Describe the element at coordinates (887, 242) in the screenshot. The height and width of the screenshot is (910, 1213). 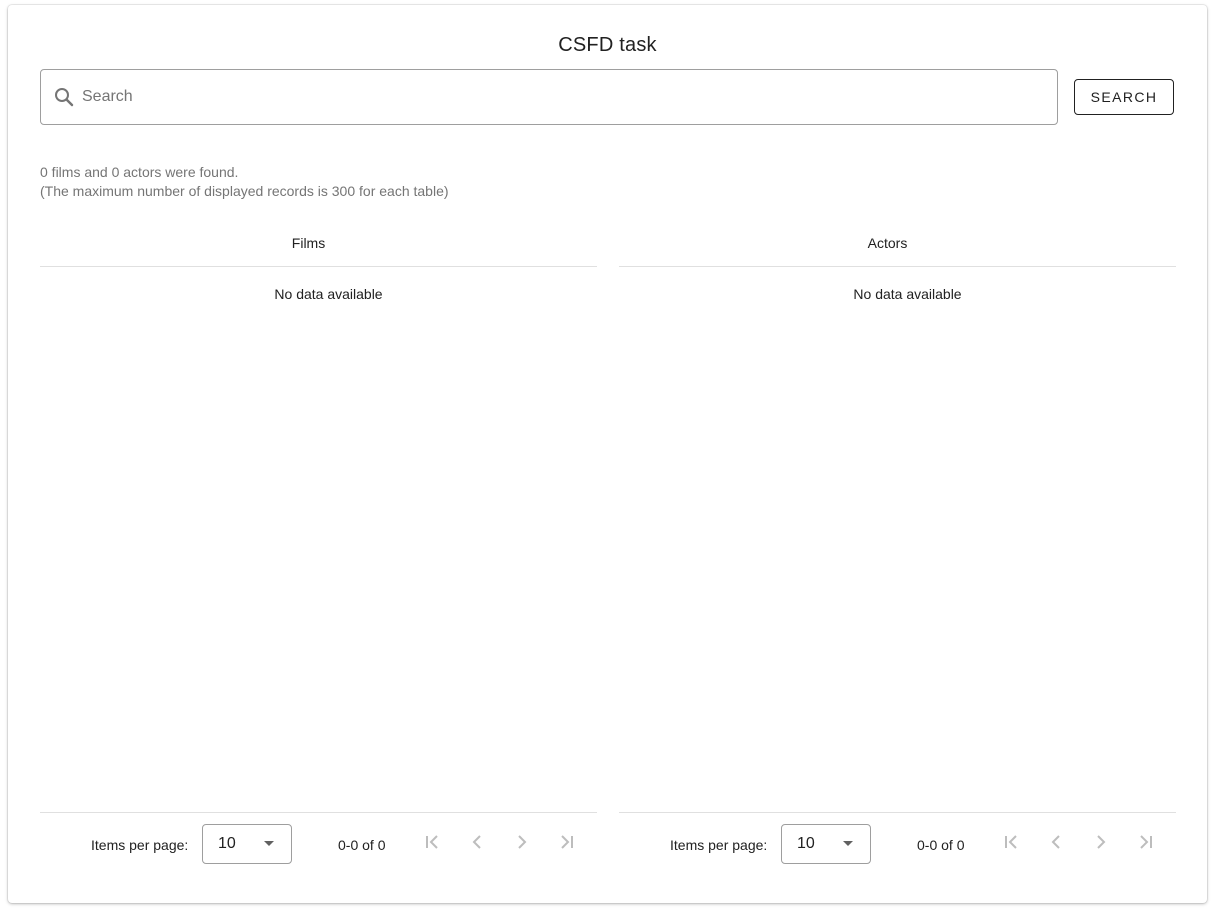
I see `actors-header-label: Actors` at that location.